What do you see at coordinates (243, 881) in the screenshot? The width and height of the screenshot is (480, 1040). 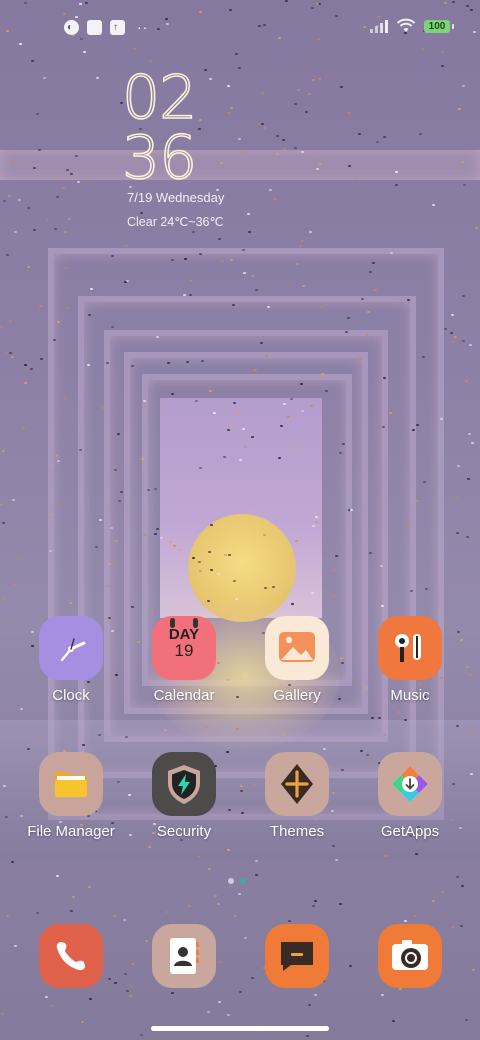 I see `page-dot-active` at bounding box center [243, 881].